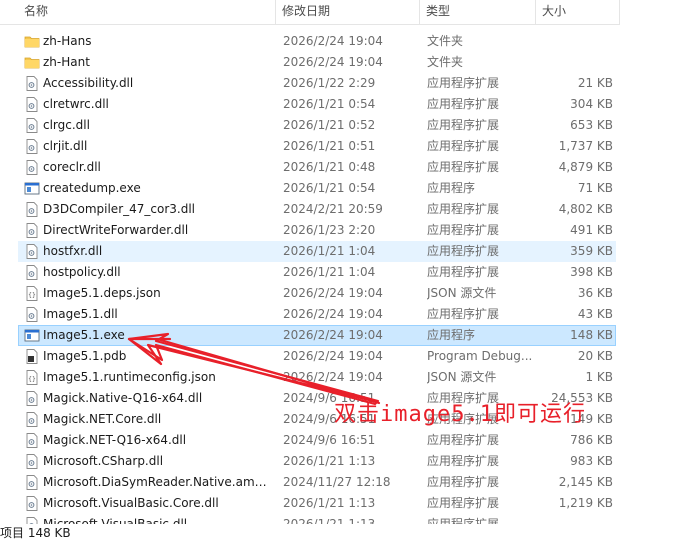  I want to click on annotation-arrow-icon, so click(254, 369).